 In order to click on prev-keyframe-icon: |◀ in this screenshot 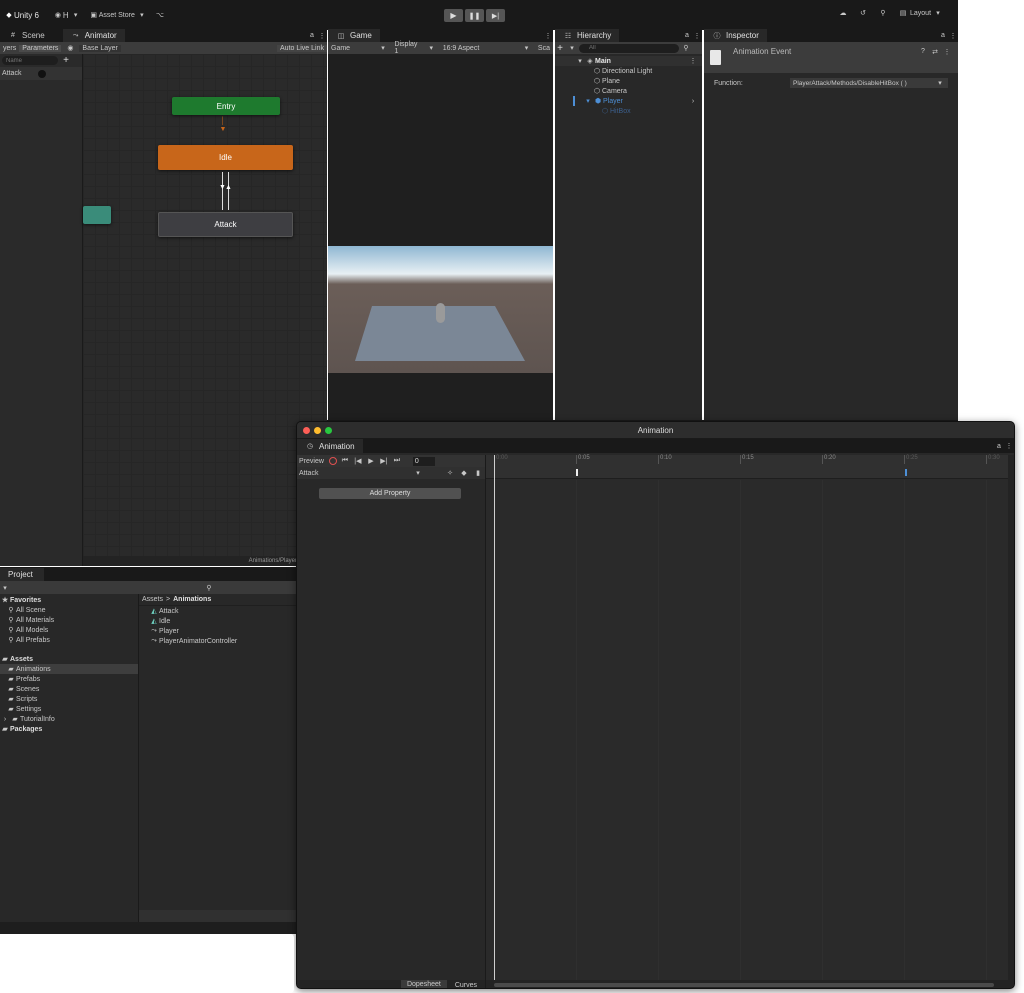, I will do `click(358, 461)`.